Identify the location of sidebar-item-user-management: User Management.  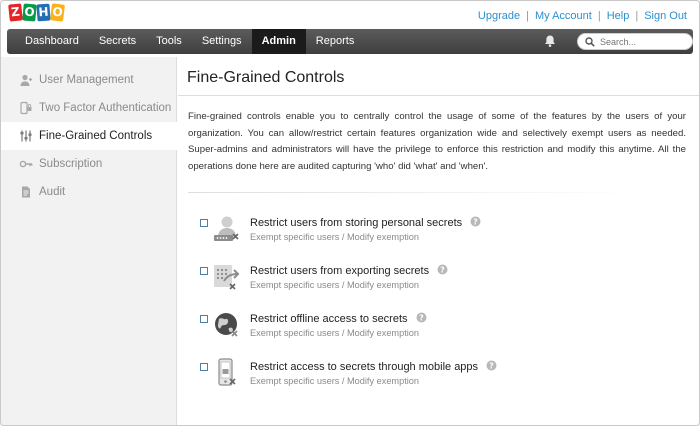
(89, 80).